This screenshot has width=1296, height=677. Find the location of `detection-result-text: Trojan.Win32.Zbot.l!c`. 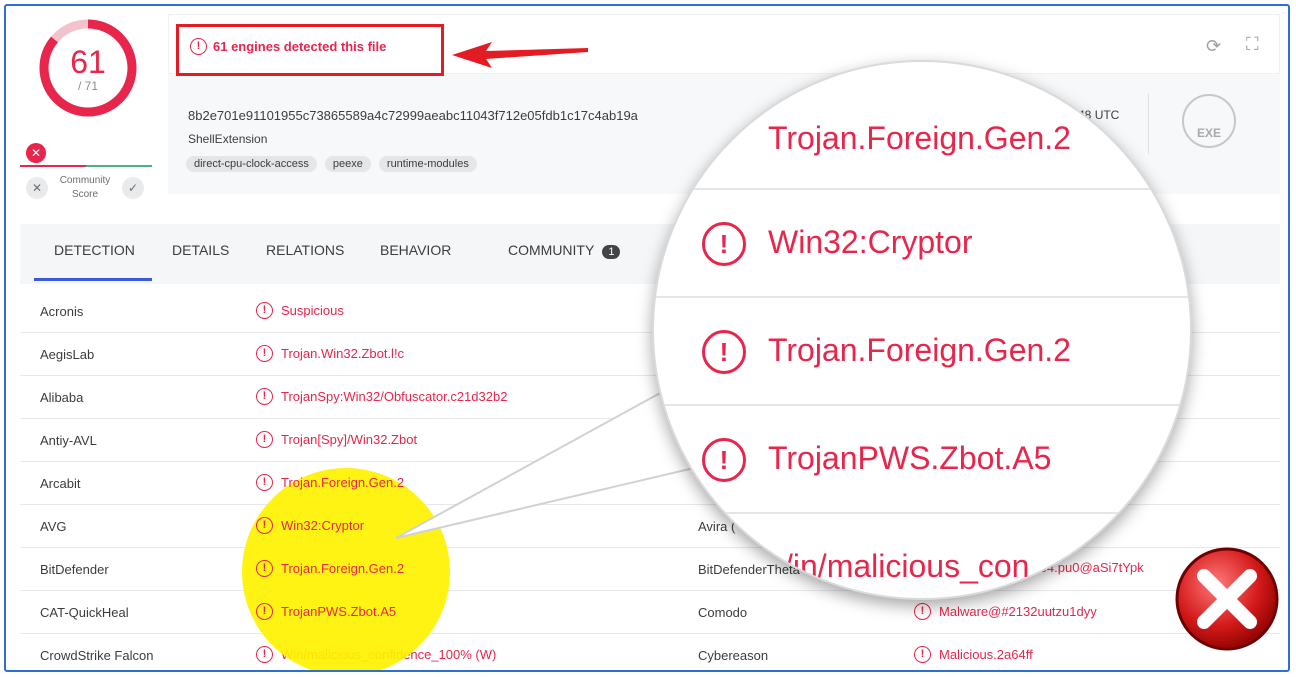

detection-result-text: Trojan.Win32.Zbot.l!c is located at coordinates (343, 353).